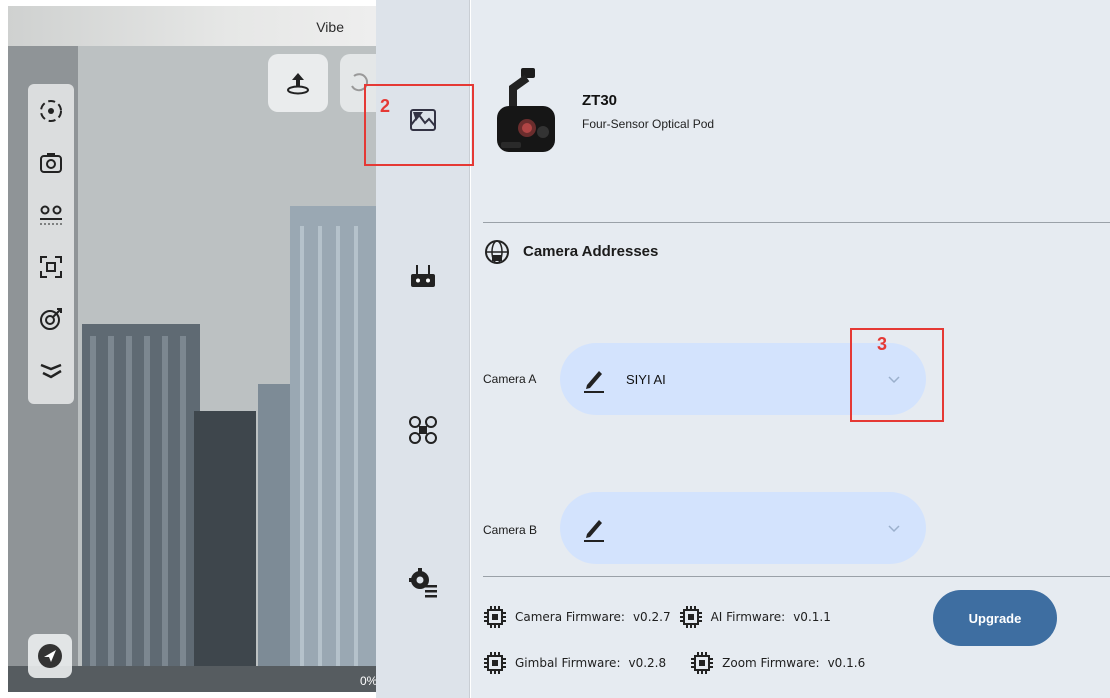 Image resolution: width=1110 pixels, height=698 pixels. I want to click on zoom-readout: 0%, so click(368, 681).